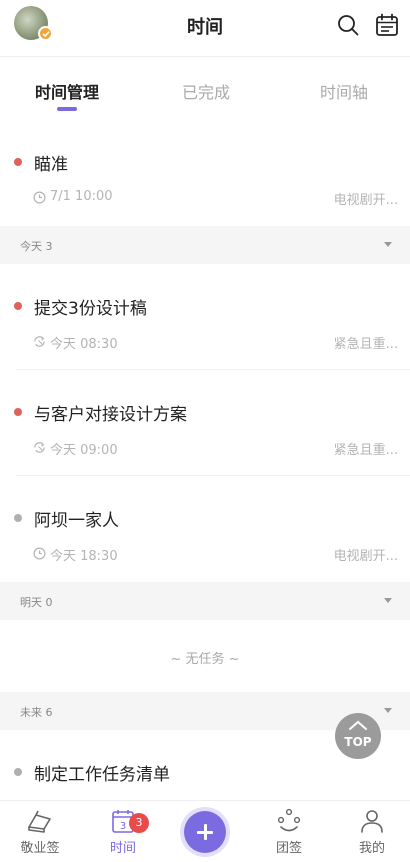 The width and height of the screenshot is (410, 862). I want to click on nav-label: 我的, so click(371, 848).